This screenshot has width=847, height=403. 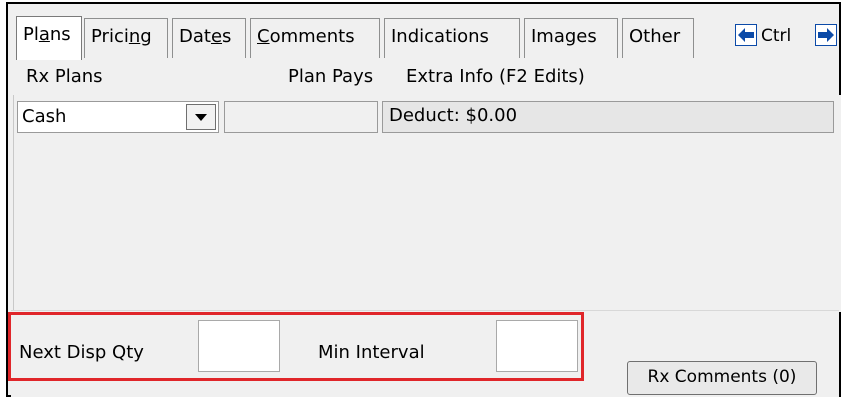 I want to click on right-arrow-icon, so click(x=826, y=35).